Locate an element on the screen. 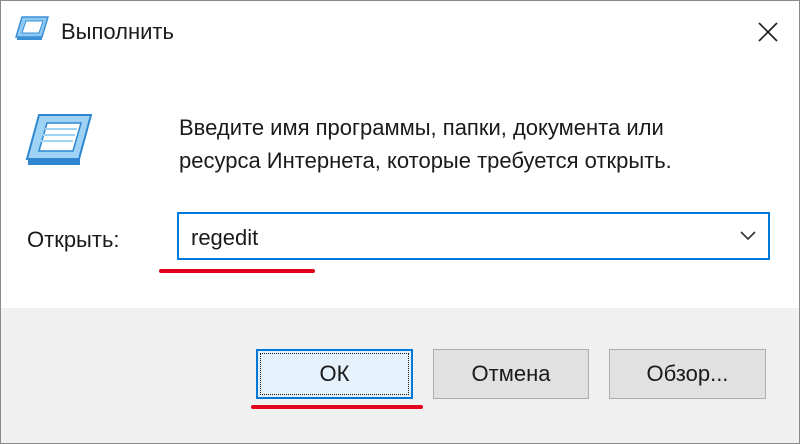  title-bar: Выполнить is located at coordinates (400, 32).